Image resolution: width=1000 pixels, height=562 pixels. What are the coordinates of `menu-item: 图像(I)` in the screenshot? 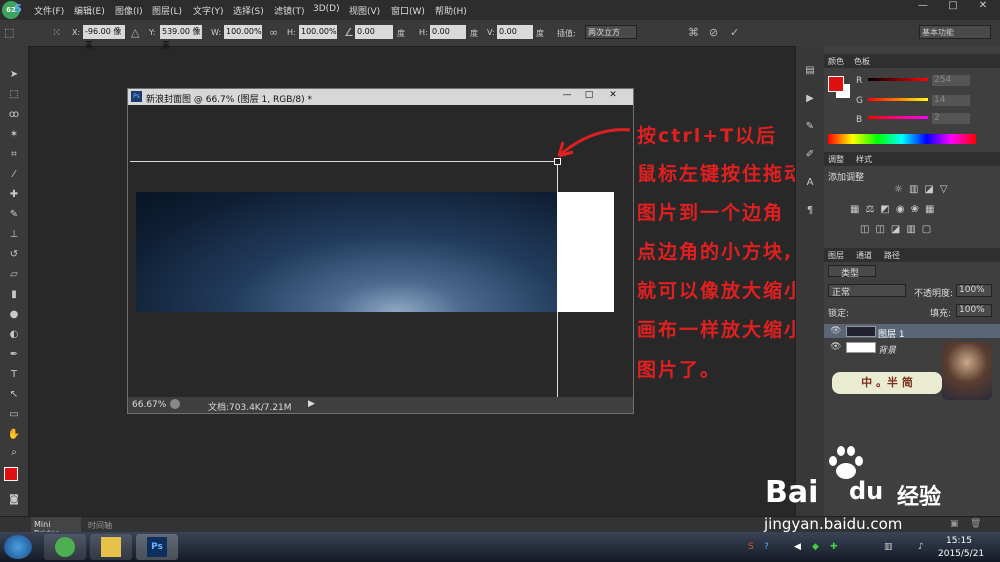 It's located at (129, 10).